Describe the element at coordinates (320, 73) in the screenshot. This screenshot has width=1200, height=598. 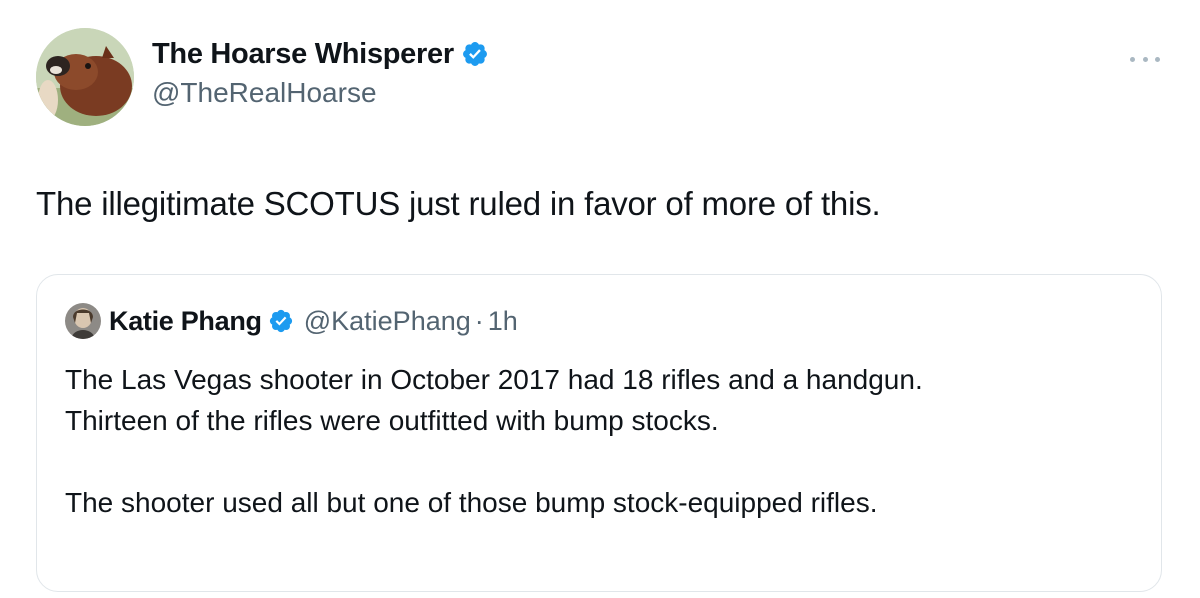
I see `author-names: The Hoarse Whisperer @TheRealHoarse` at that location.